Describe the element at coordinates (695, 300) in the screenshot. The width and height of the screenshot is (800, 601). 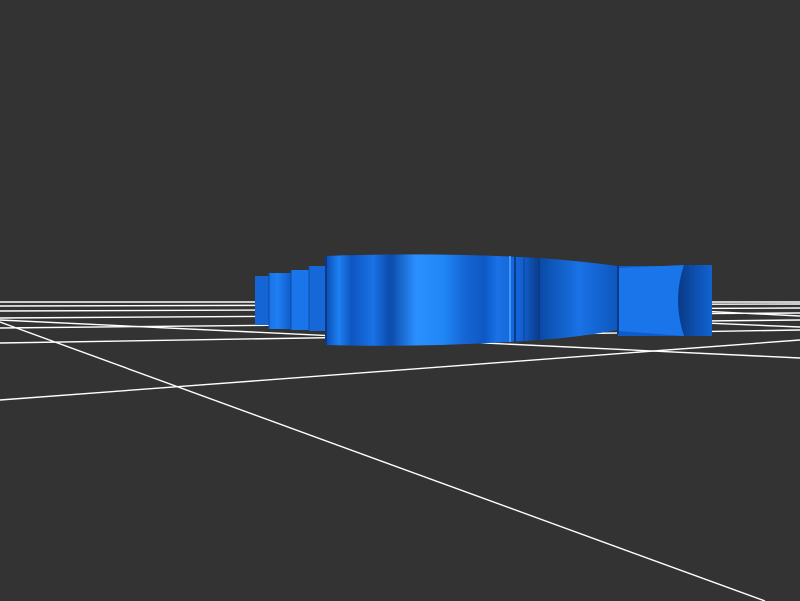
I see `model-right-cap` at that location.